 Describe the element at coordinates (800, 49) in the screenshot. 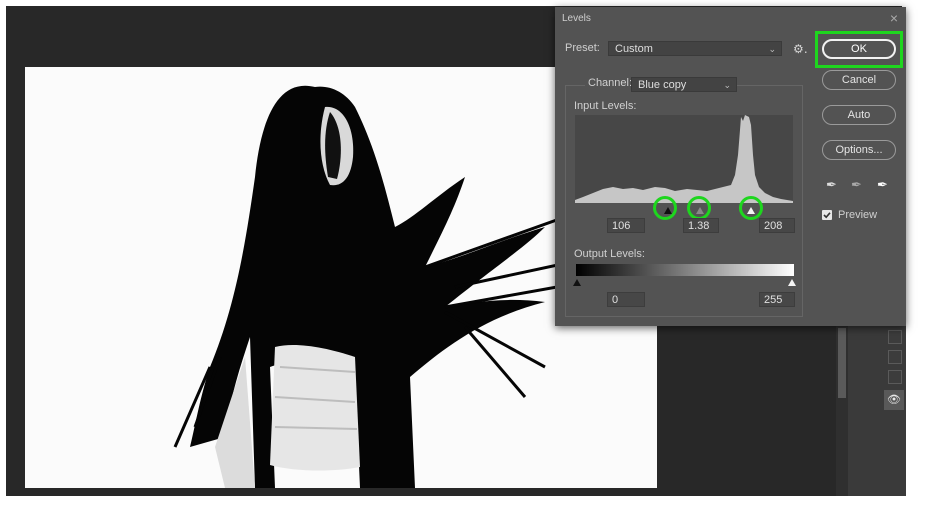

I see `gear-icon: ⚙․` at that location.